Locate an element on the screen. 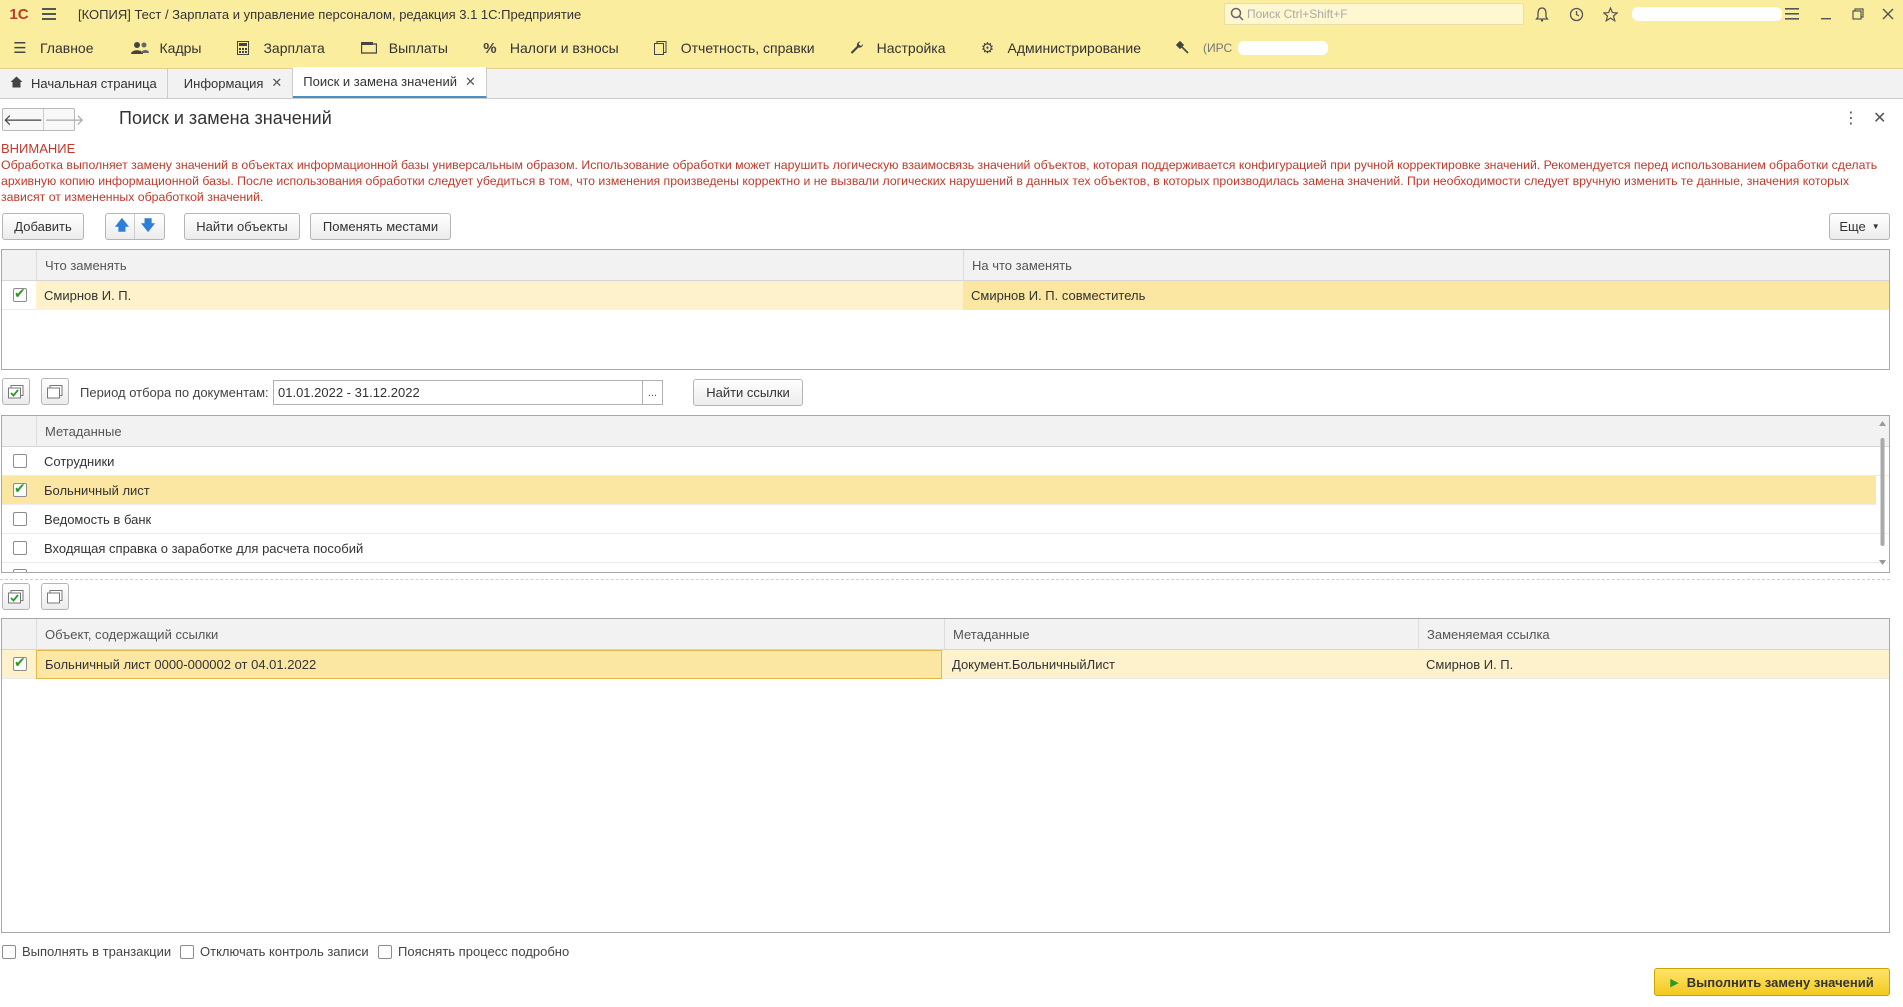  table-row: Сотрудники is located at coordinates (945, 461).